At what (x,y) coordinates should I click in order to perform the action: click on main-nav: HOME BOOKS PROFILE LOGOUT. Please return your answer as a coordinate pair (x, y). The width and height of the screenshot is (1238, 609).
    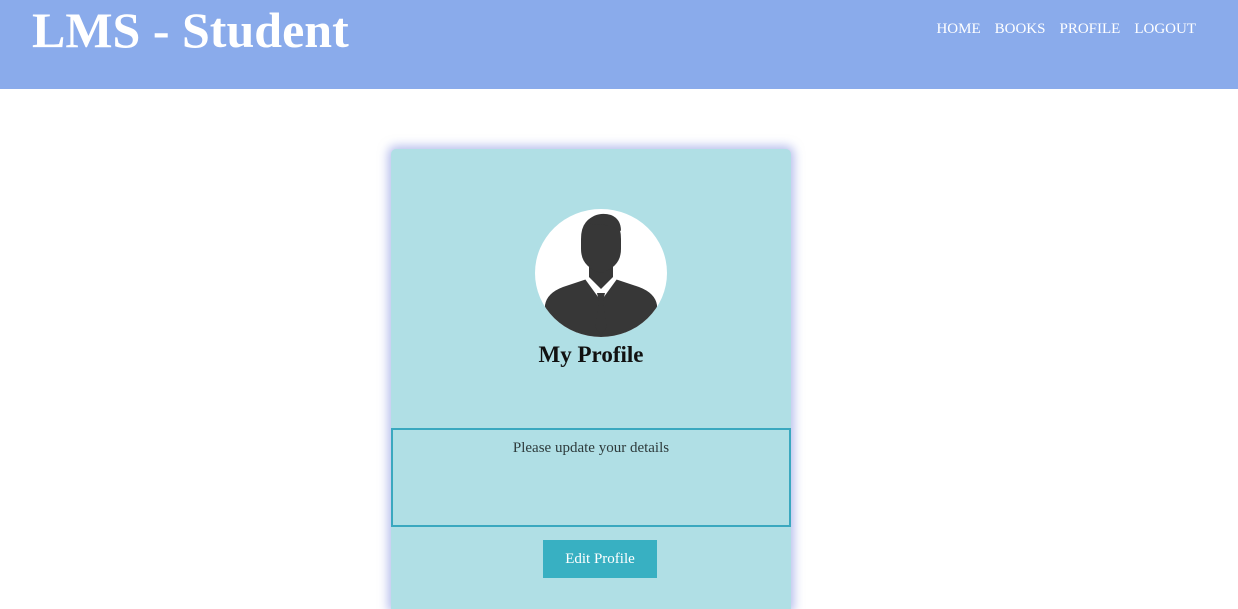
    Looking at the image, I should click on (1066, 29).